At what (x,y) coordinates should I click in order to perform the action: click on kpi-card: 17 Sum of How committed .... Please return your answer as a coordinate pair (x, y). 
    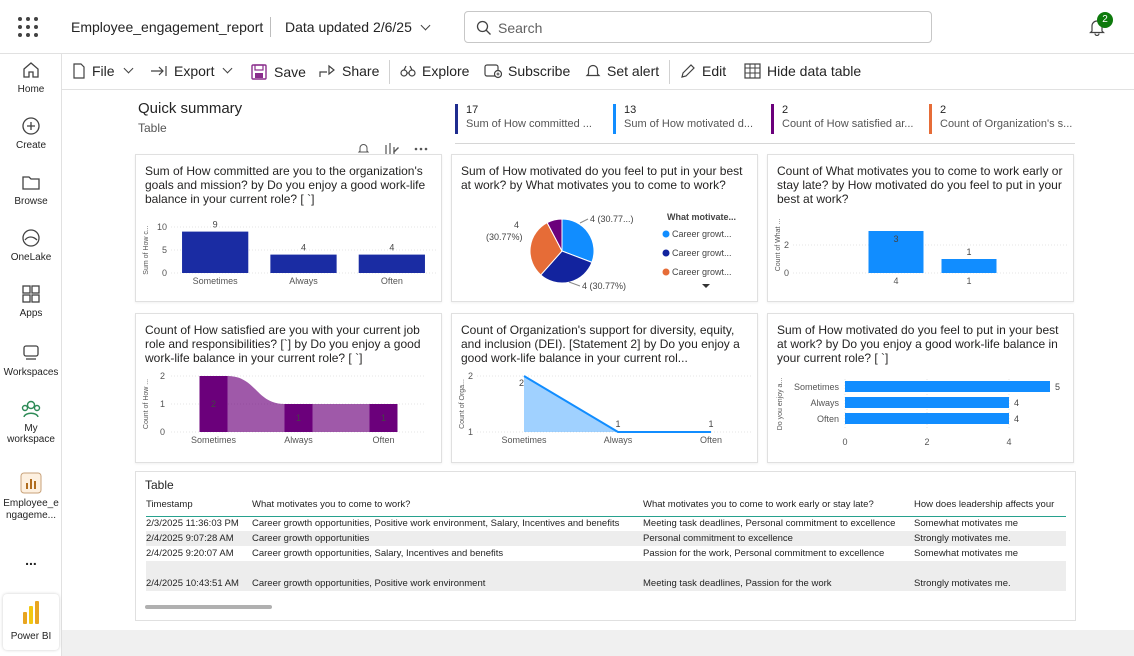
    Looking at the image, I should click on (535, 119).